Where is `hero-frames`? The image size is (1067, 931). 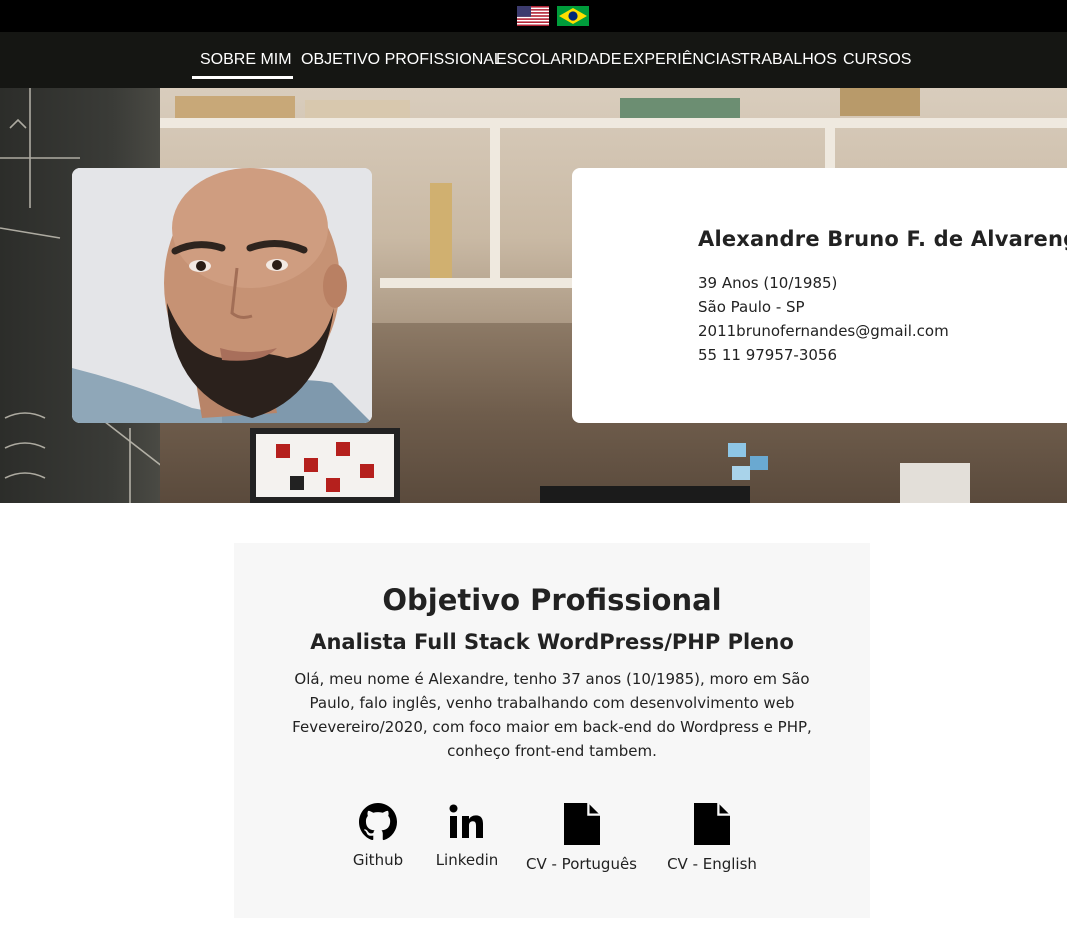 hero-frames is located at coordinates (880, 102).